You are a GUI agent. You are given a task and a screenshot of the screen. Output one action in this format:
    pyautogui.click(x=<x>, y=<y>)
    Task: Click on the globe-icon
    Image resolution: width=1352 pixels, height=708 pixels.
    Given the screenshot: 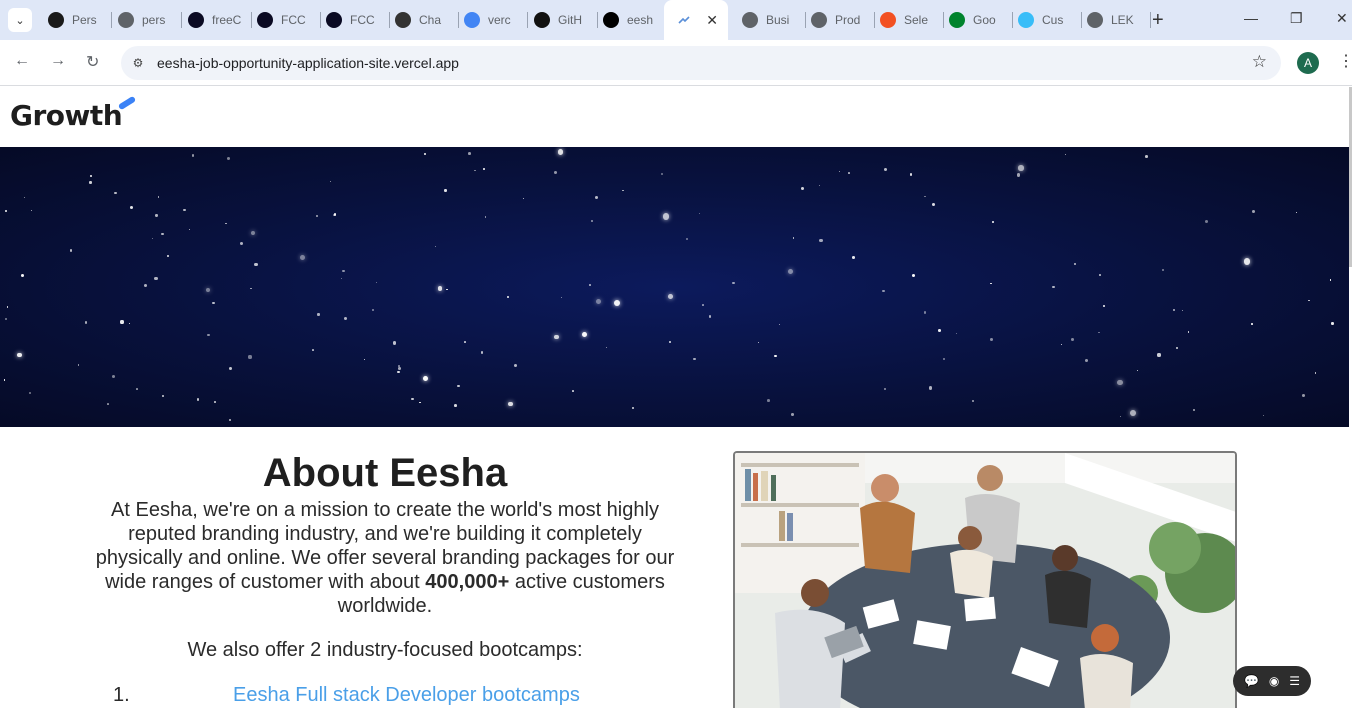 What is the action you would take?
    pyautogui.click(x=750, y=20)
    